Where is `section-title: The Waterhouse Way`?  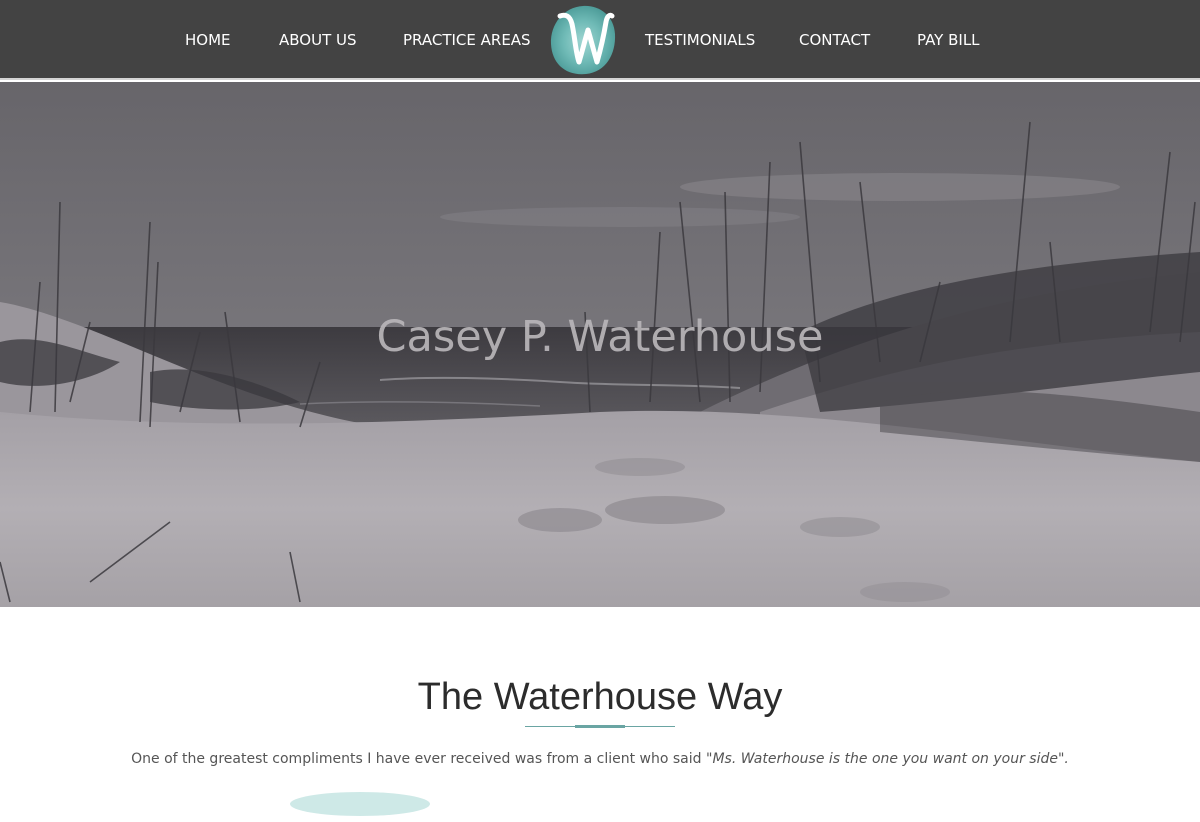
section-title: The Waterhouse Way is located at coordinates (600, 697).